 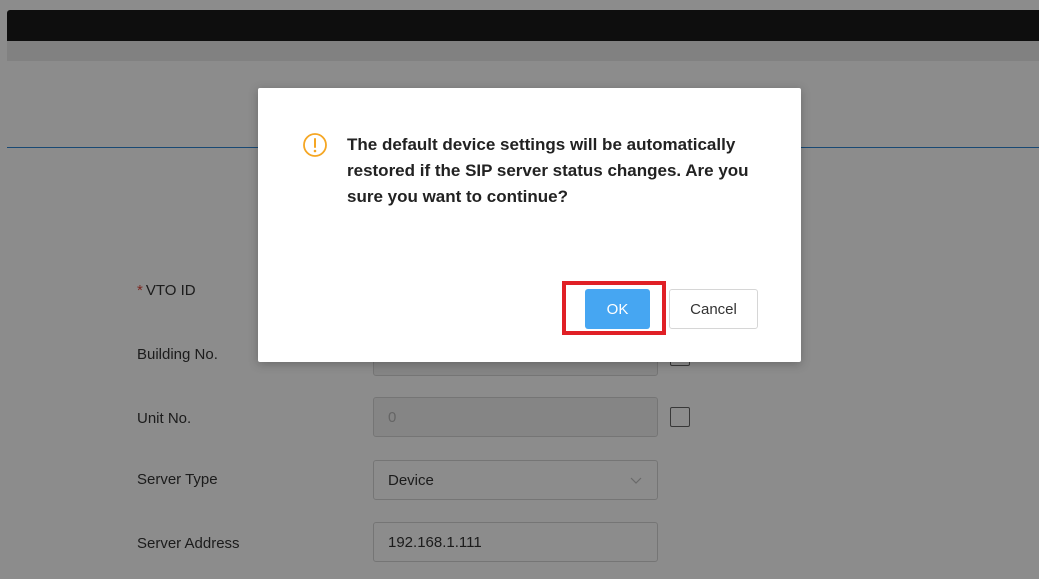 I want to click on cancel-button: Cancel, so click(x=713, y=309).